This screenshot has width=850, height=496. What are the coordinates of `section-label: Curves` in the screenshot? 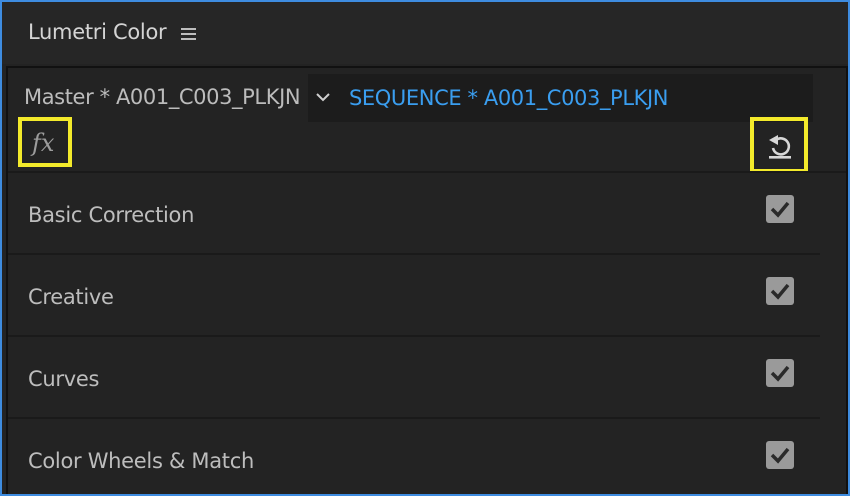 It's located at (64, 379).